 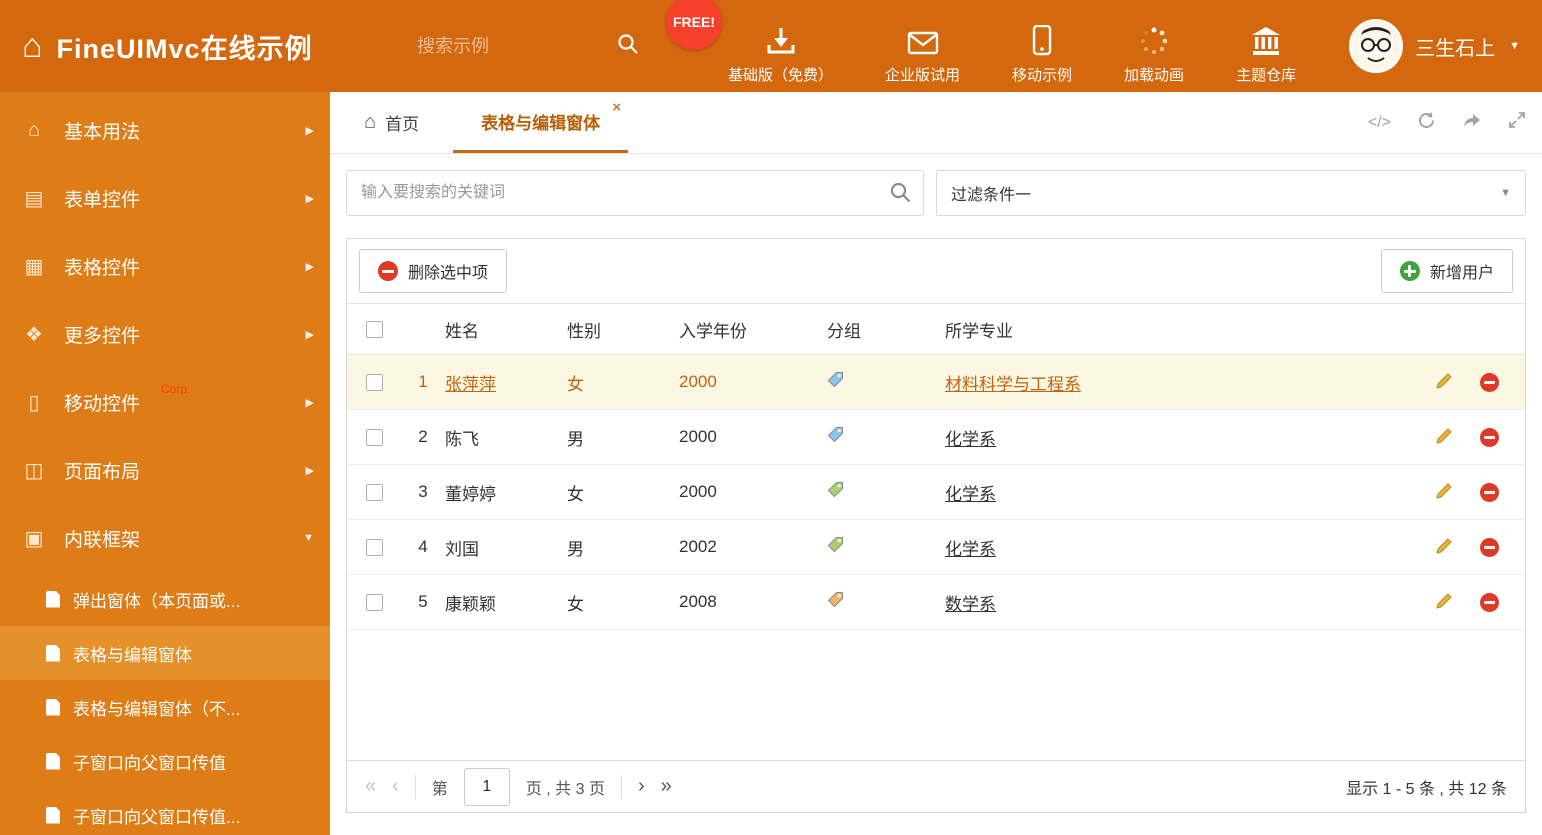 What do you see at coordinates (936, 492) in the screenshot?
I see `table-row: 3 董婷婷 女 2000 化学系` at bounding box center [936, 492].